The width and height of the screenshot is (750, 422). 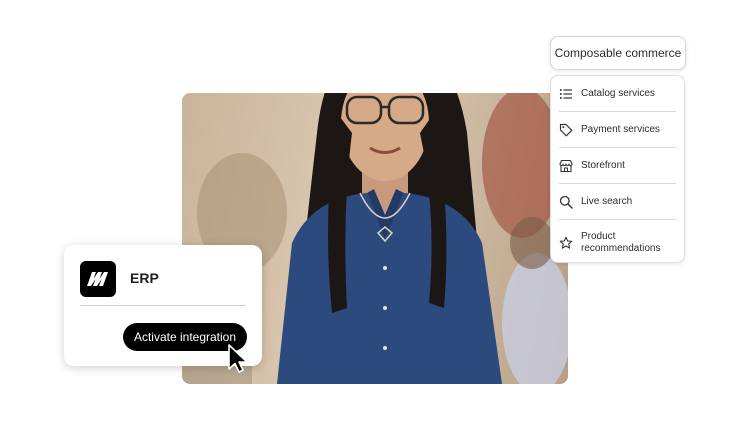 What do you see at coordinates (566, 243) in the screenshot?
I see `star-icon` at bounding box center [566, 243].